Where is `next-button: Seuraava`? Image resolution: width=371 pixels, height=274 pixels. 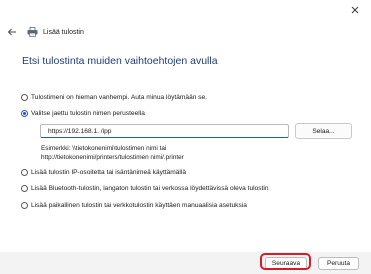
next-button: Seuraava is located at coordinates (286, 263).